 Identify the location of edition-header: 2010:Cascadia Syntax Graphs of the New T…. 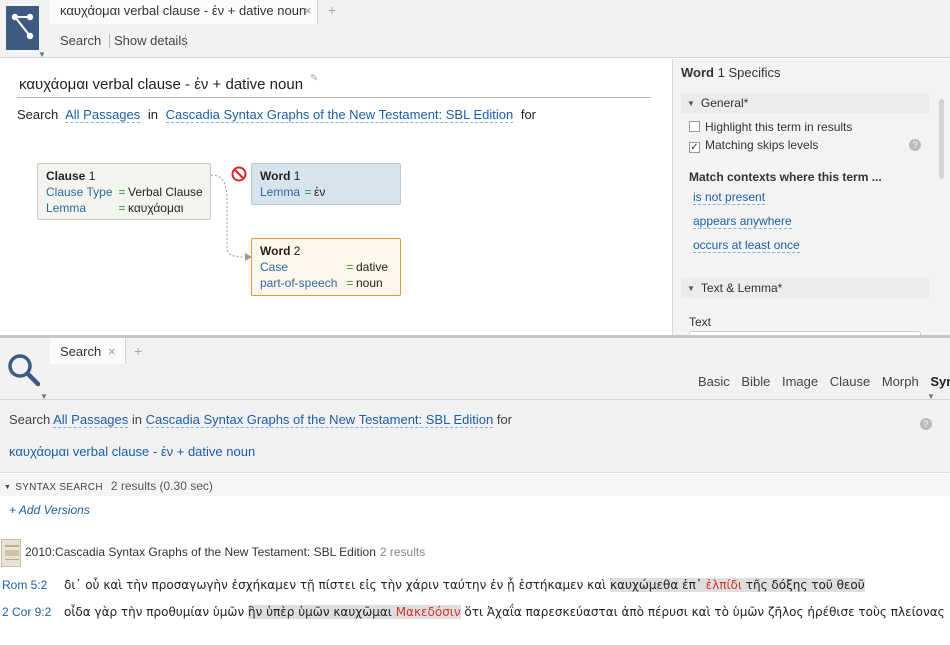
(225, 552).